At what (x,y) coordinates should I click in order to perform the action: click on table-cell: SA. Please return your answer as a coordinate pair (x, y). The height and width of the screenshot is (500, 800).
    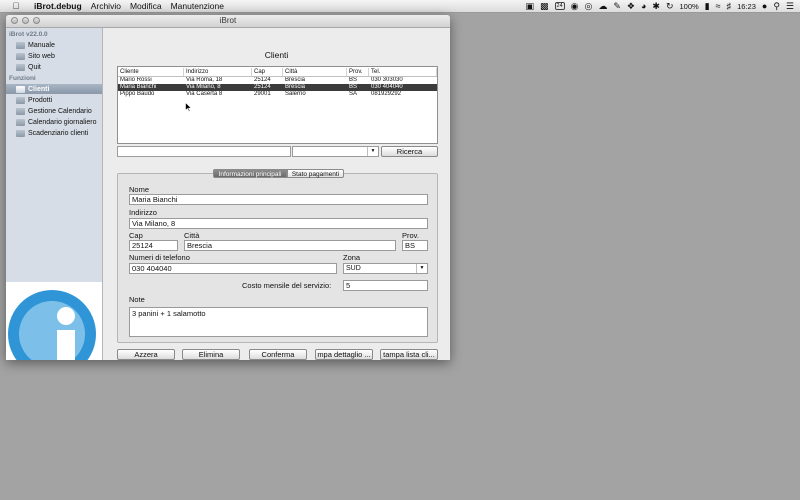
    Looking at the image, I should click on (353, 94).